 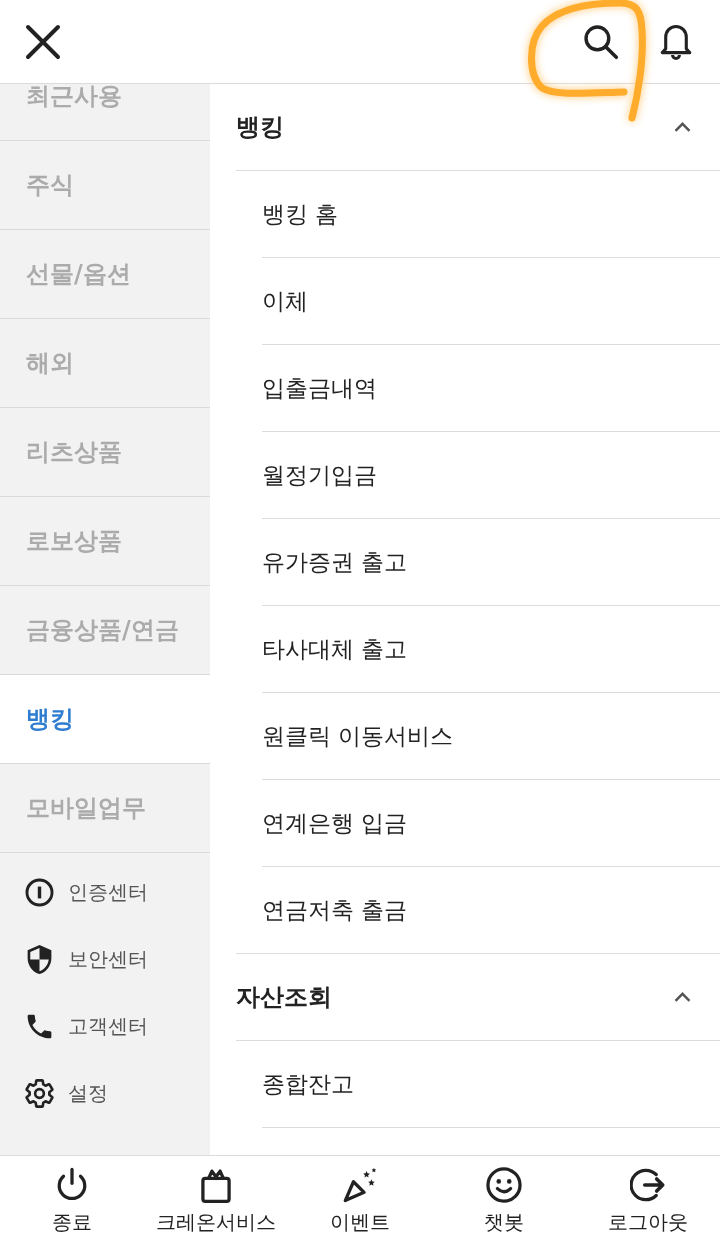 What do you see at coordinates (39, 1026) in the screenshot?
I see `phone-icon` at bounding box center [39, 1026].